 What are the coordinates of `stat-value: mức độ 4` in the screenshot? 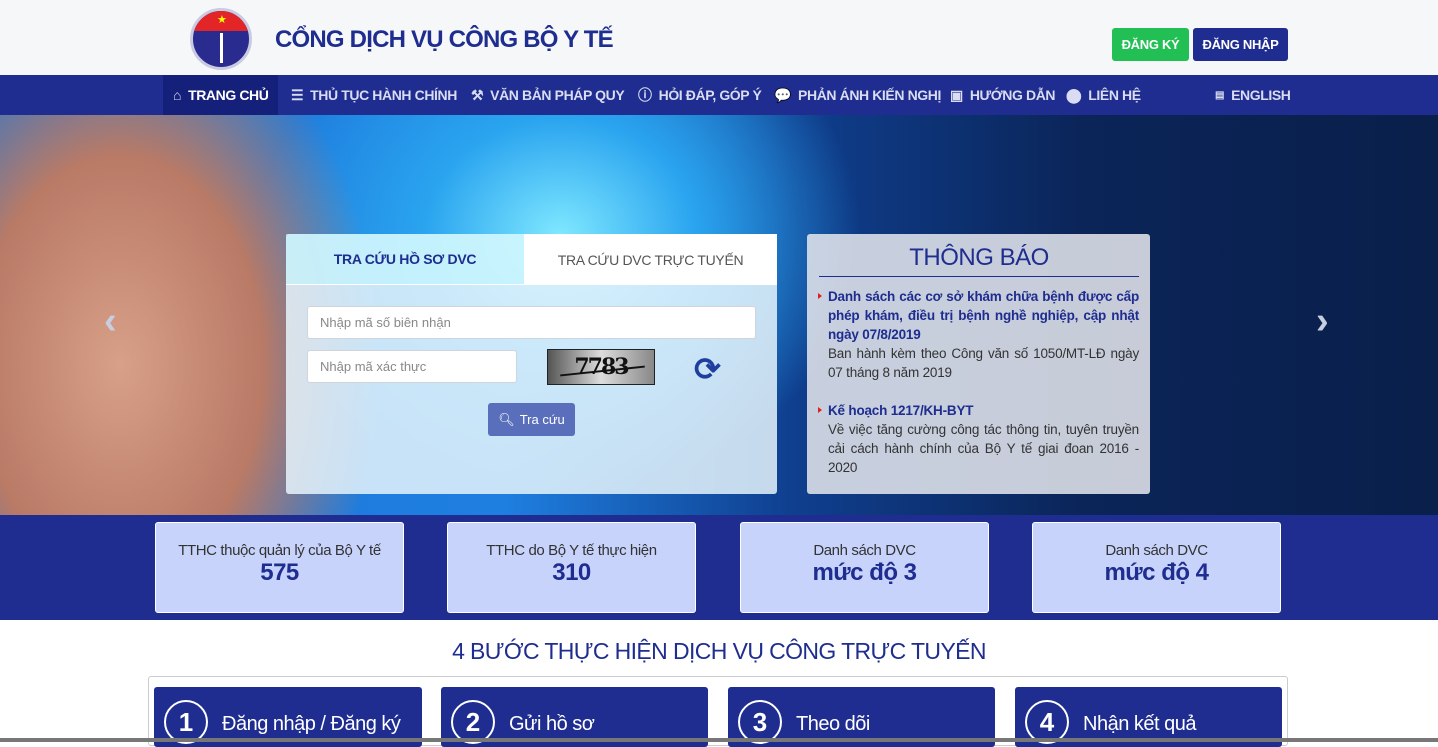 It's located at (1156, 572).